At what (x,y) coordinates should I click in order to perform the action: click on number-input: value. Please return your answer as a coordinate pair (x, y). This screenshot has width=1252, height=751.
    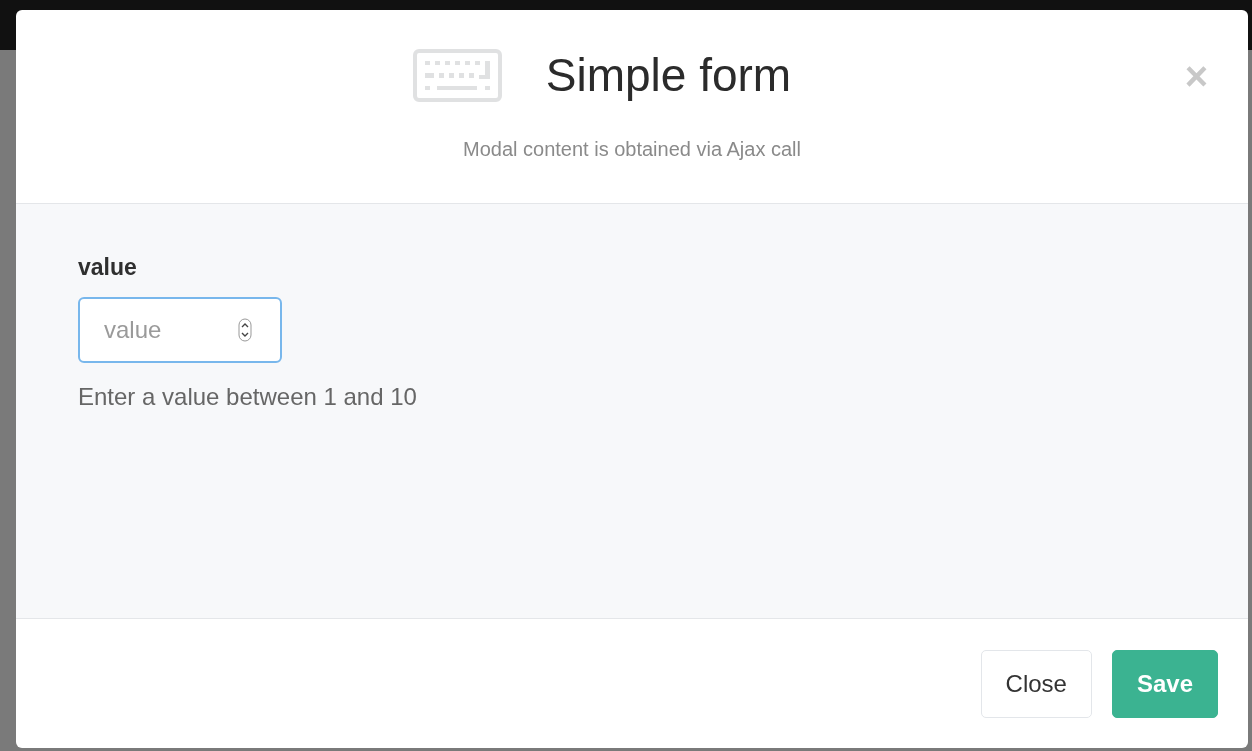
    Looking at the image, I should click on (180, 330).